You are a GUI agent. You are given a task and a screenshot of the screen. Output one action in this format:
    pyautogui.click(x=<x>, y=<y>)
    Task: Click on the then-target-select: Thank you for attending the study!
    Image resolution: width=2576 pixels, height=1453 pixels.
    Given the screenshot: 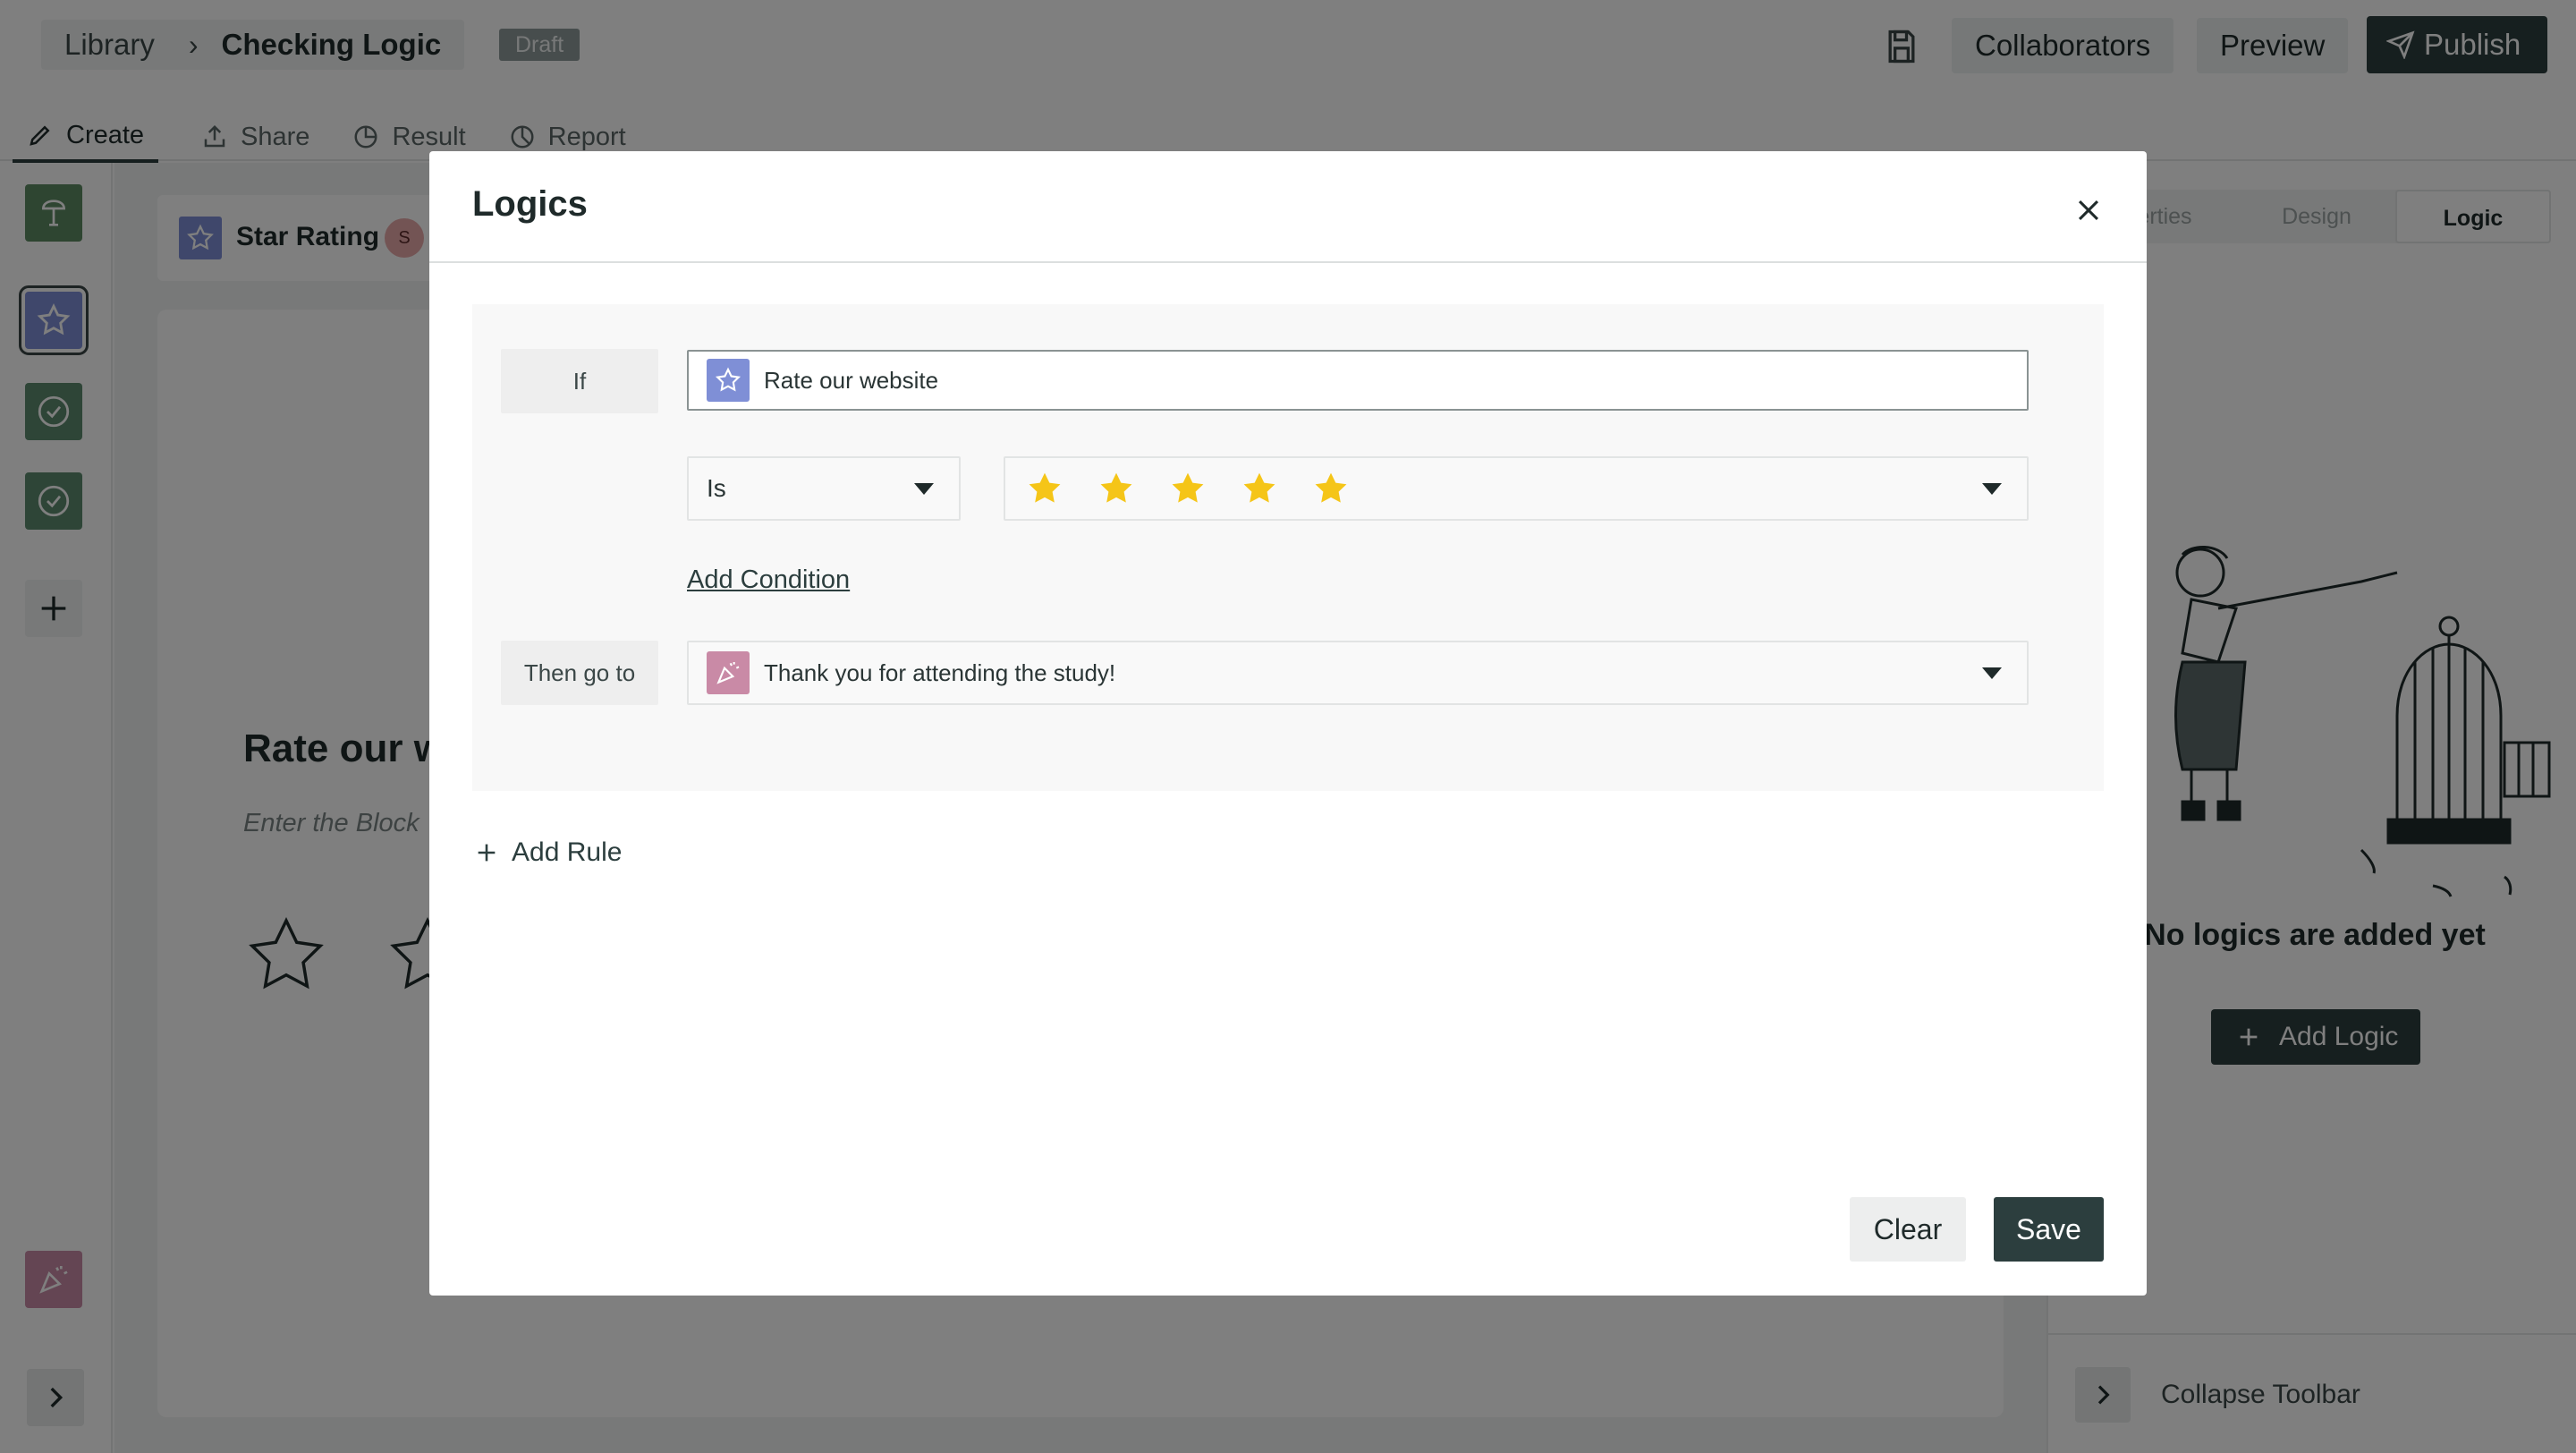 What is the action you would take?
    pyautogui.click(x=1358, y=673)
    